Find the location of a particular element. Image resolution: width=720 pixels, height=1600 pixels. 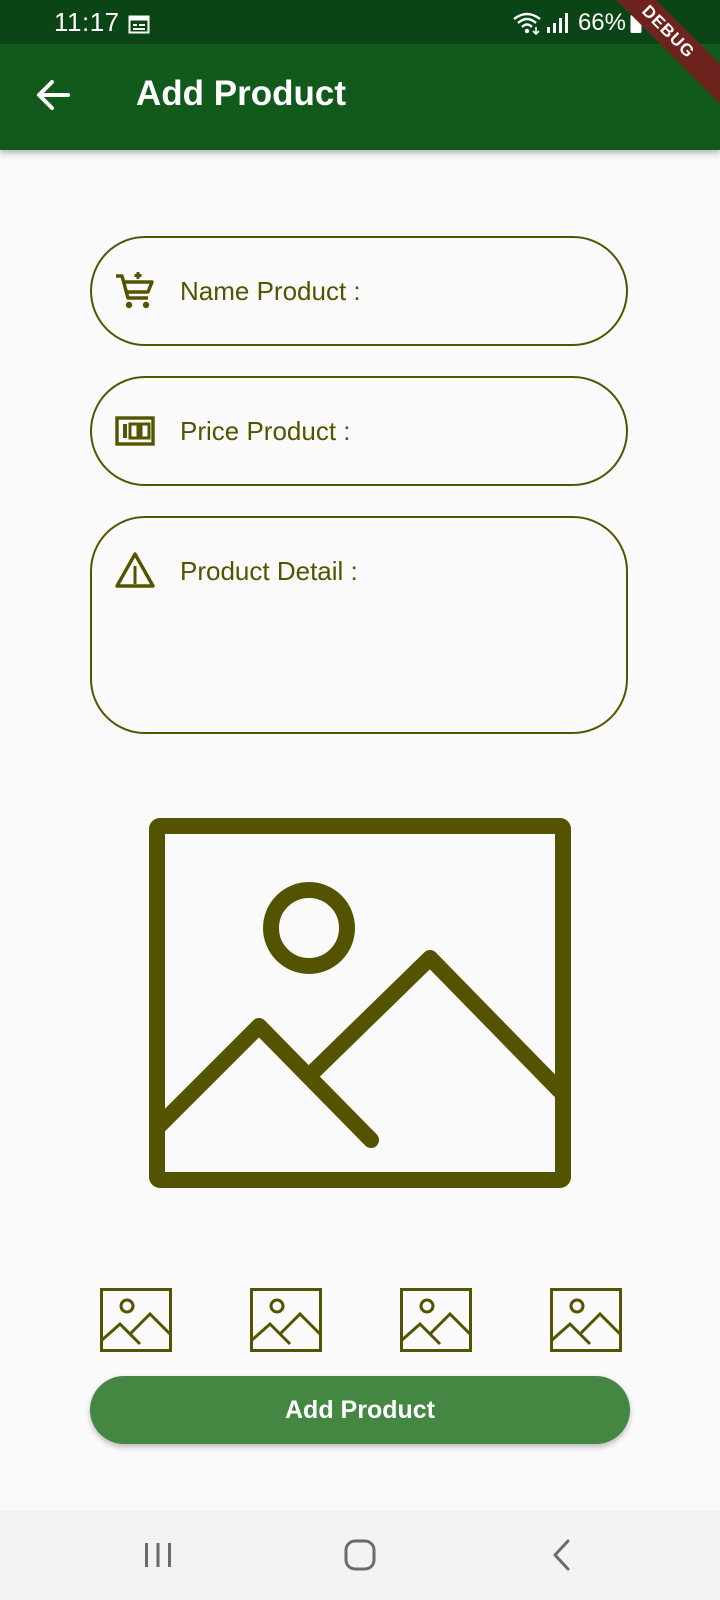

add-product-button: Add Product is located at coordinates (360, 1410).